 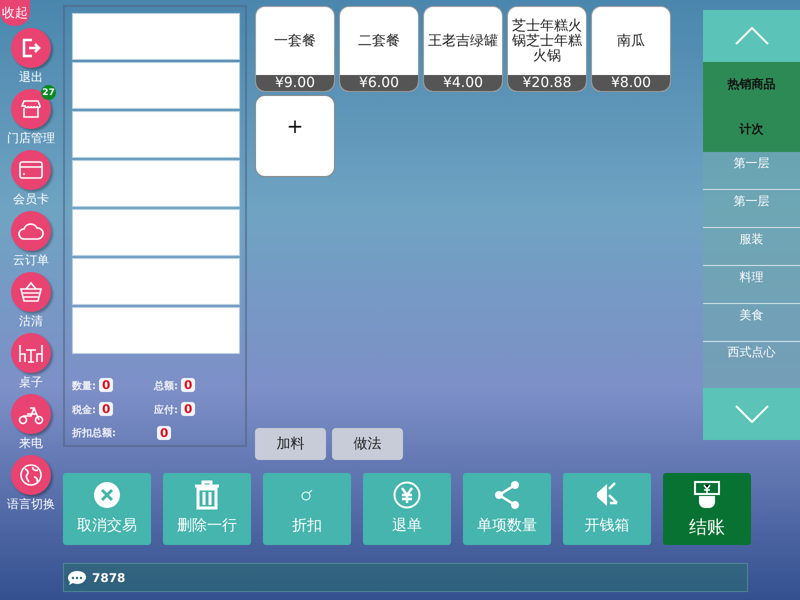 I want to click on action-button: 退单, so click(x=407, y=509).